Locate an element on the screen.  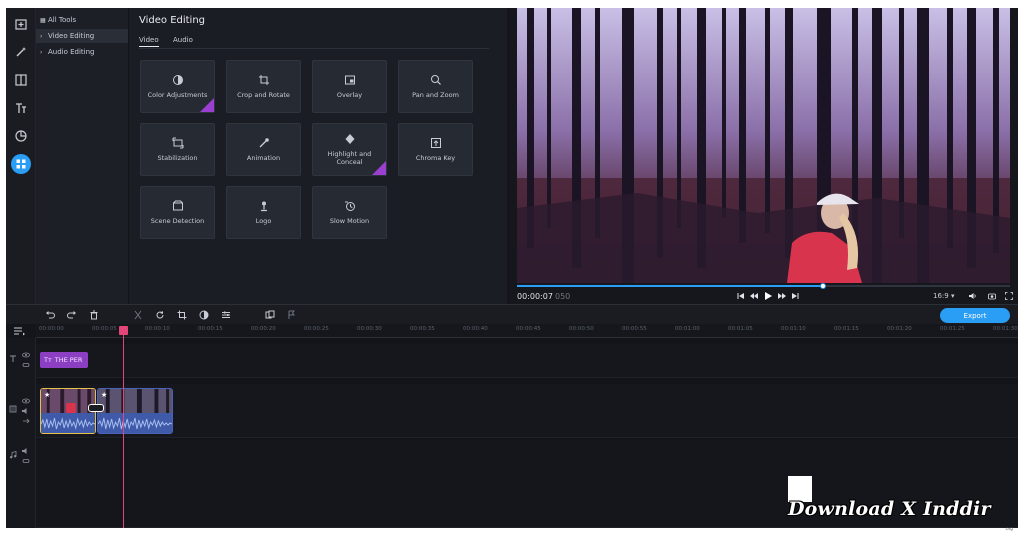
ruler-tick: 00:00:30 is located at coordinates (369, 329).